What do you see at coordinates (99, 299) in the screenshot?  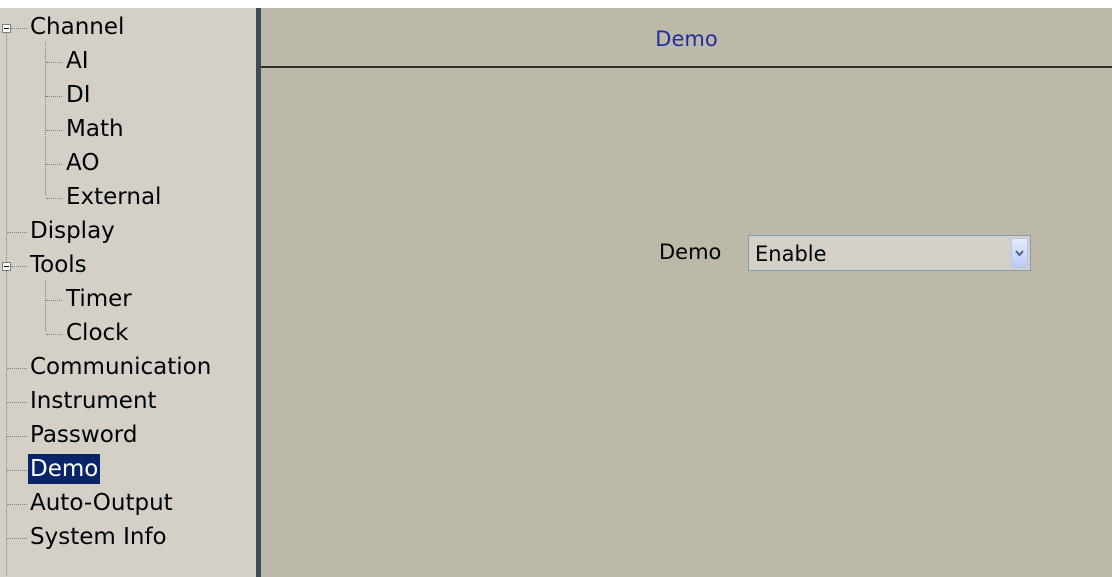 I see `sidebar-item-label: Timer` at bounding box center [99, 299].